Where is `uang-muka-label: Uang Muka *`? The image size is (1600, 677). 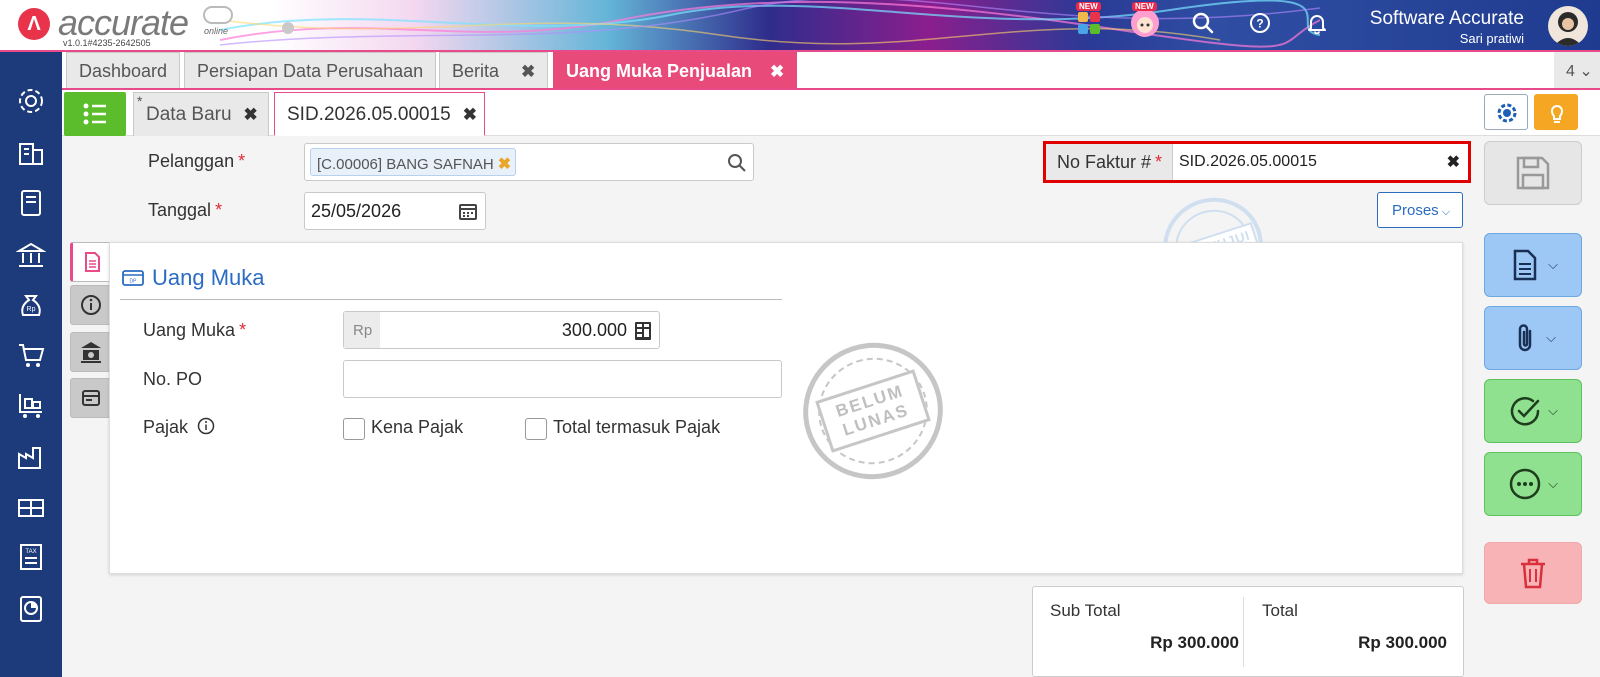 uang-muka-label: Uang Muka * is located at coordinates (195, 330).